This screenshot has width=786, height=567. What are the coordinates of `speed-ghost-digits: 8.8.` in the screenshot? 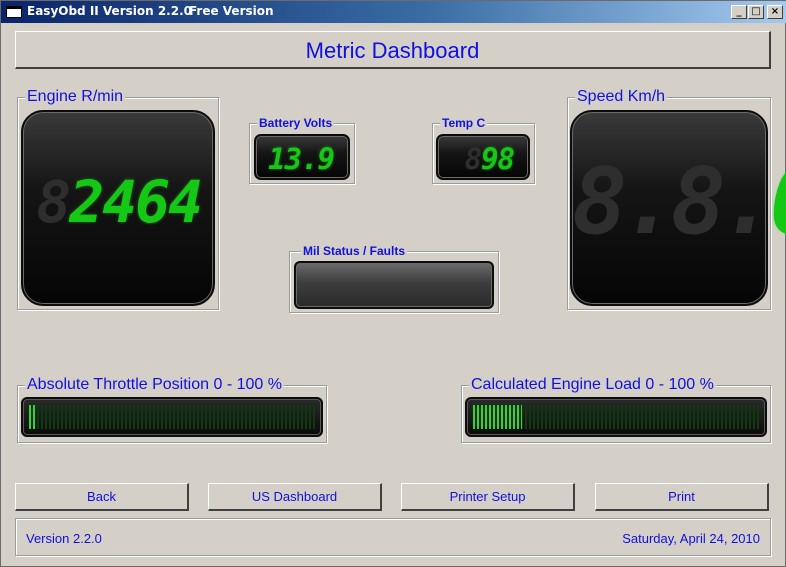 It's located at (674, 201).